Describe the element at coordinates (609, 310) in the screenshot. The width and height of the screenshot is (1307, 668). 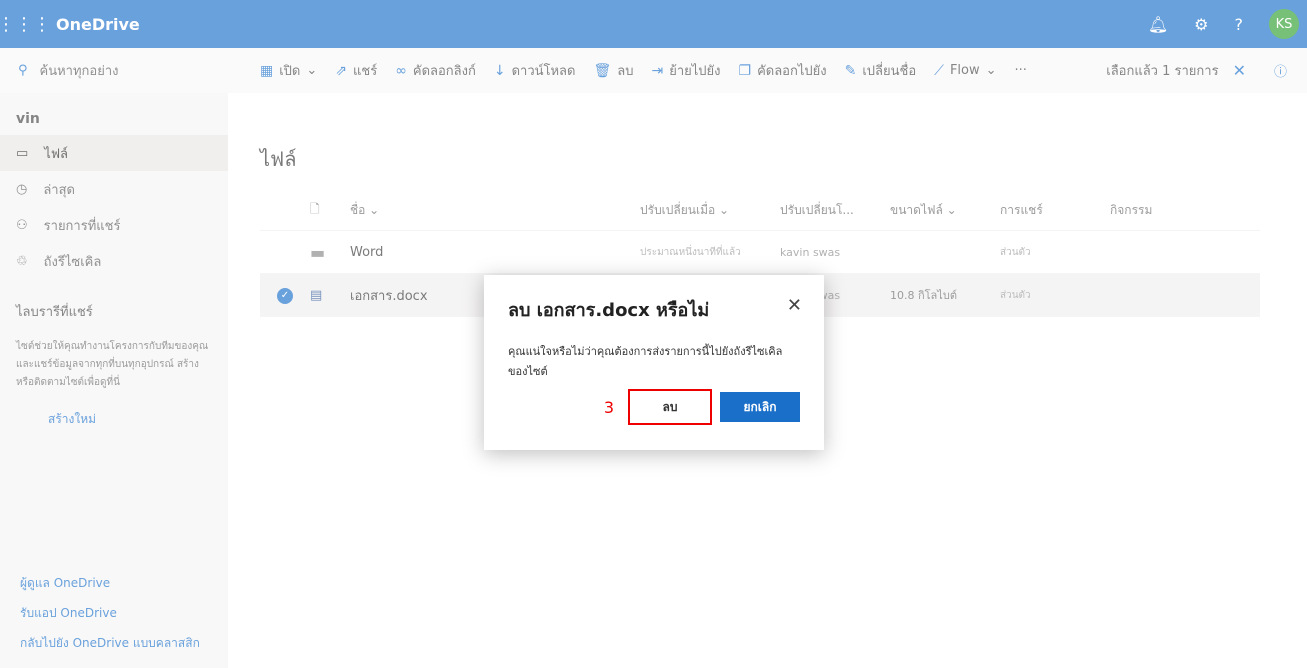
I see `dialog-title: ลบ เอกสาร.docx หรือไม่` at that location.